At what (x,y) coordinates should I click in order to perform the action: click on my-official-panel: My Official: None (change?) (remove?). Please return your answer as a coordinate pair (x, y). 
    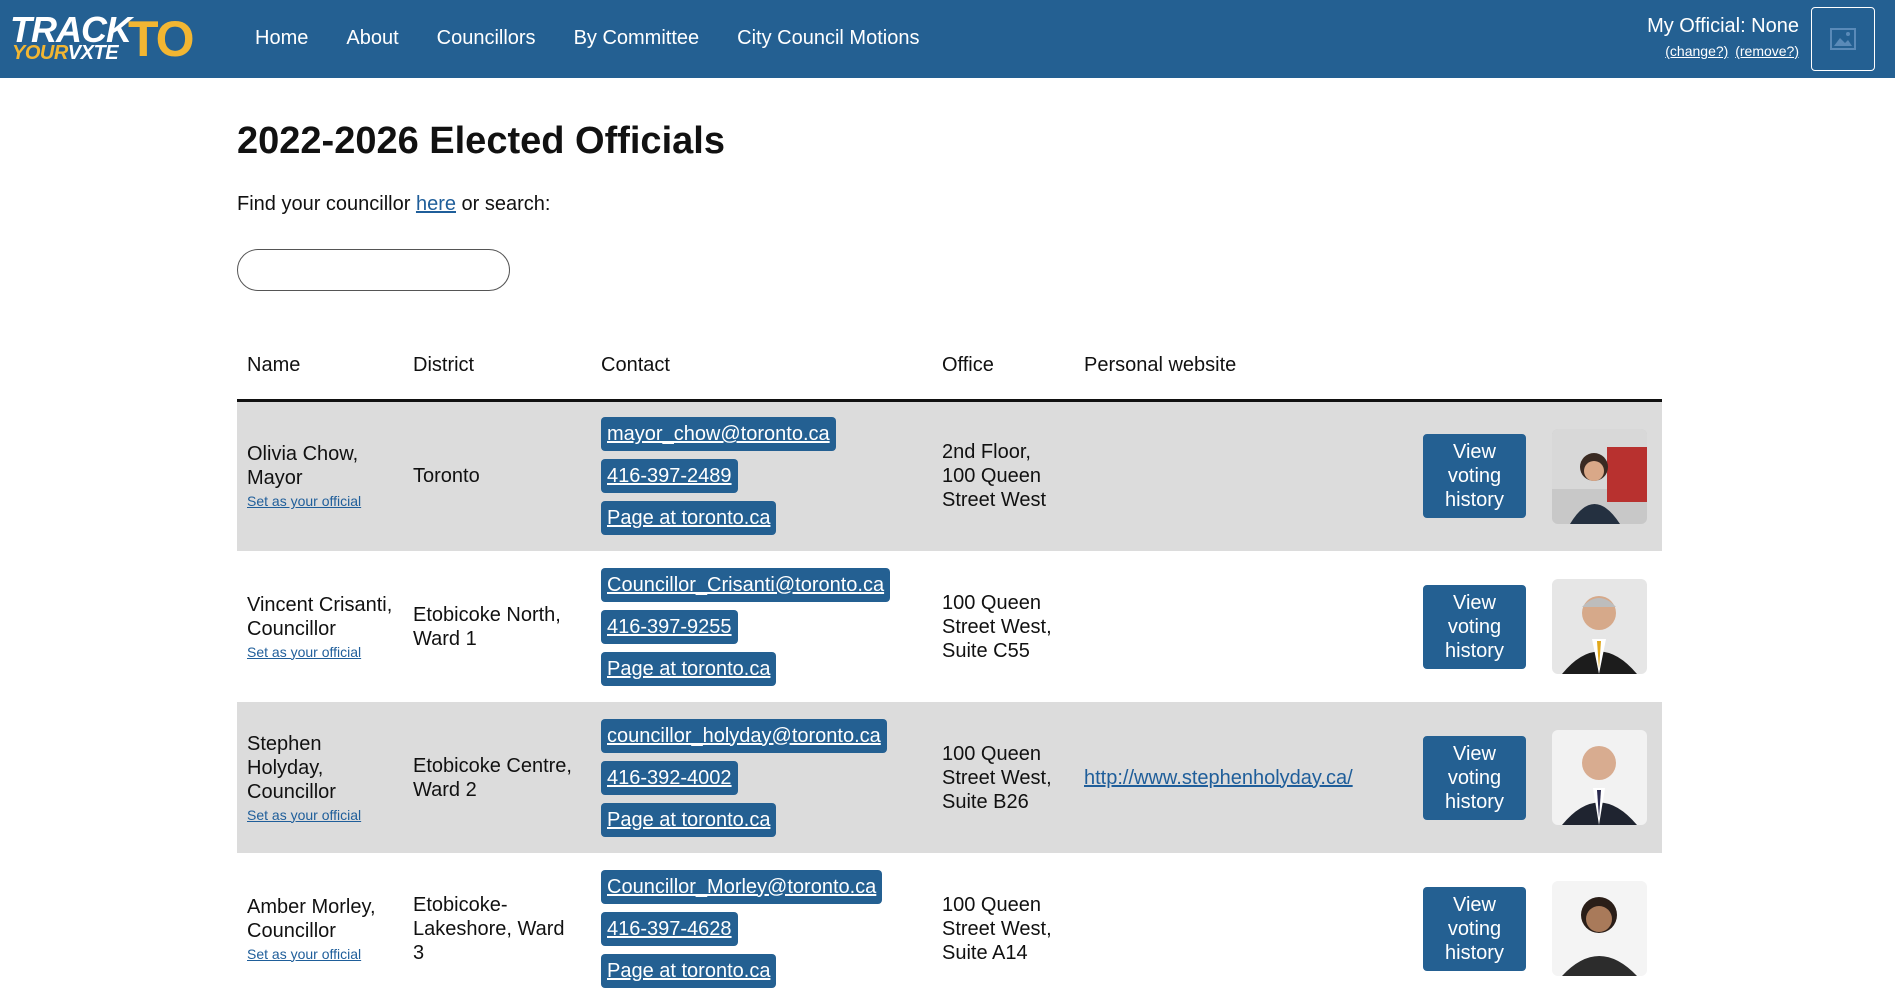
    Looking at the image, I should click on (1723, 36).